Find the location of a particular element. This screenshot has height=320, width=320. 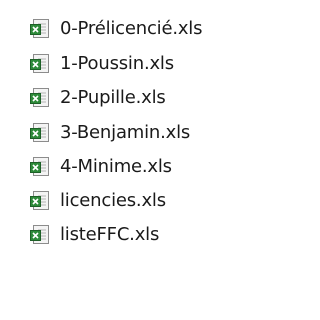

file-name: 0-Prélicencié.xls is located at coordinates (131, 28).